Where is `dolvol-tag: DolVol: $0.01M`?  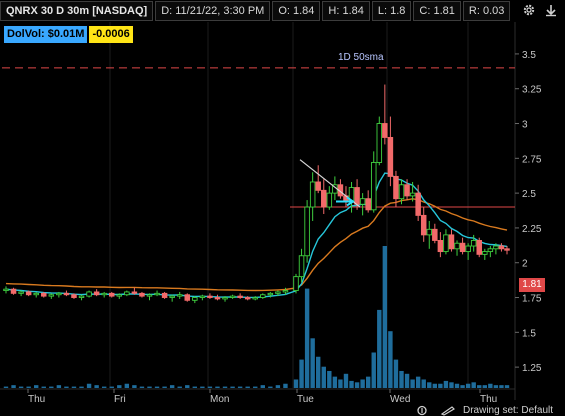
dolvol-tag: DolVol: $0.01M is located at coordinates (46, 34).